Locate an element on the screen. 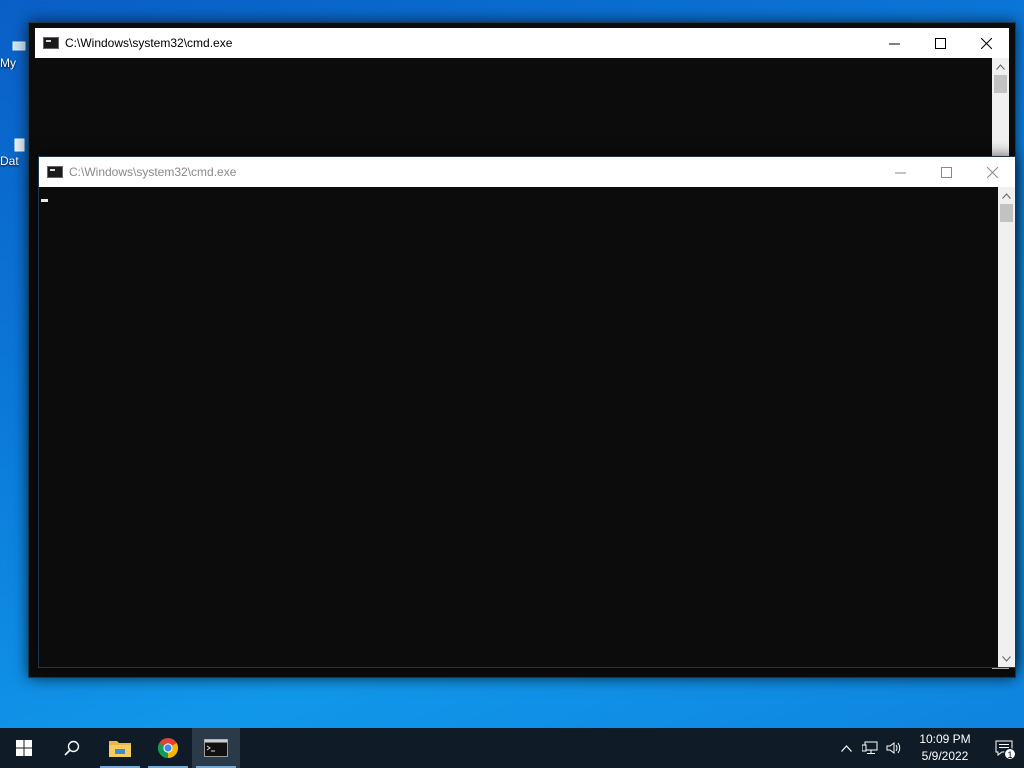 This screenshot has height=768, width=1024. clock: 10:09 PM 5/9/2022 is located at coordinates (945, 748).